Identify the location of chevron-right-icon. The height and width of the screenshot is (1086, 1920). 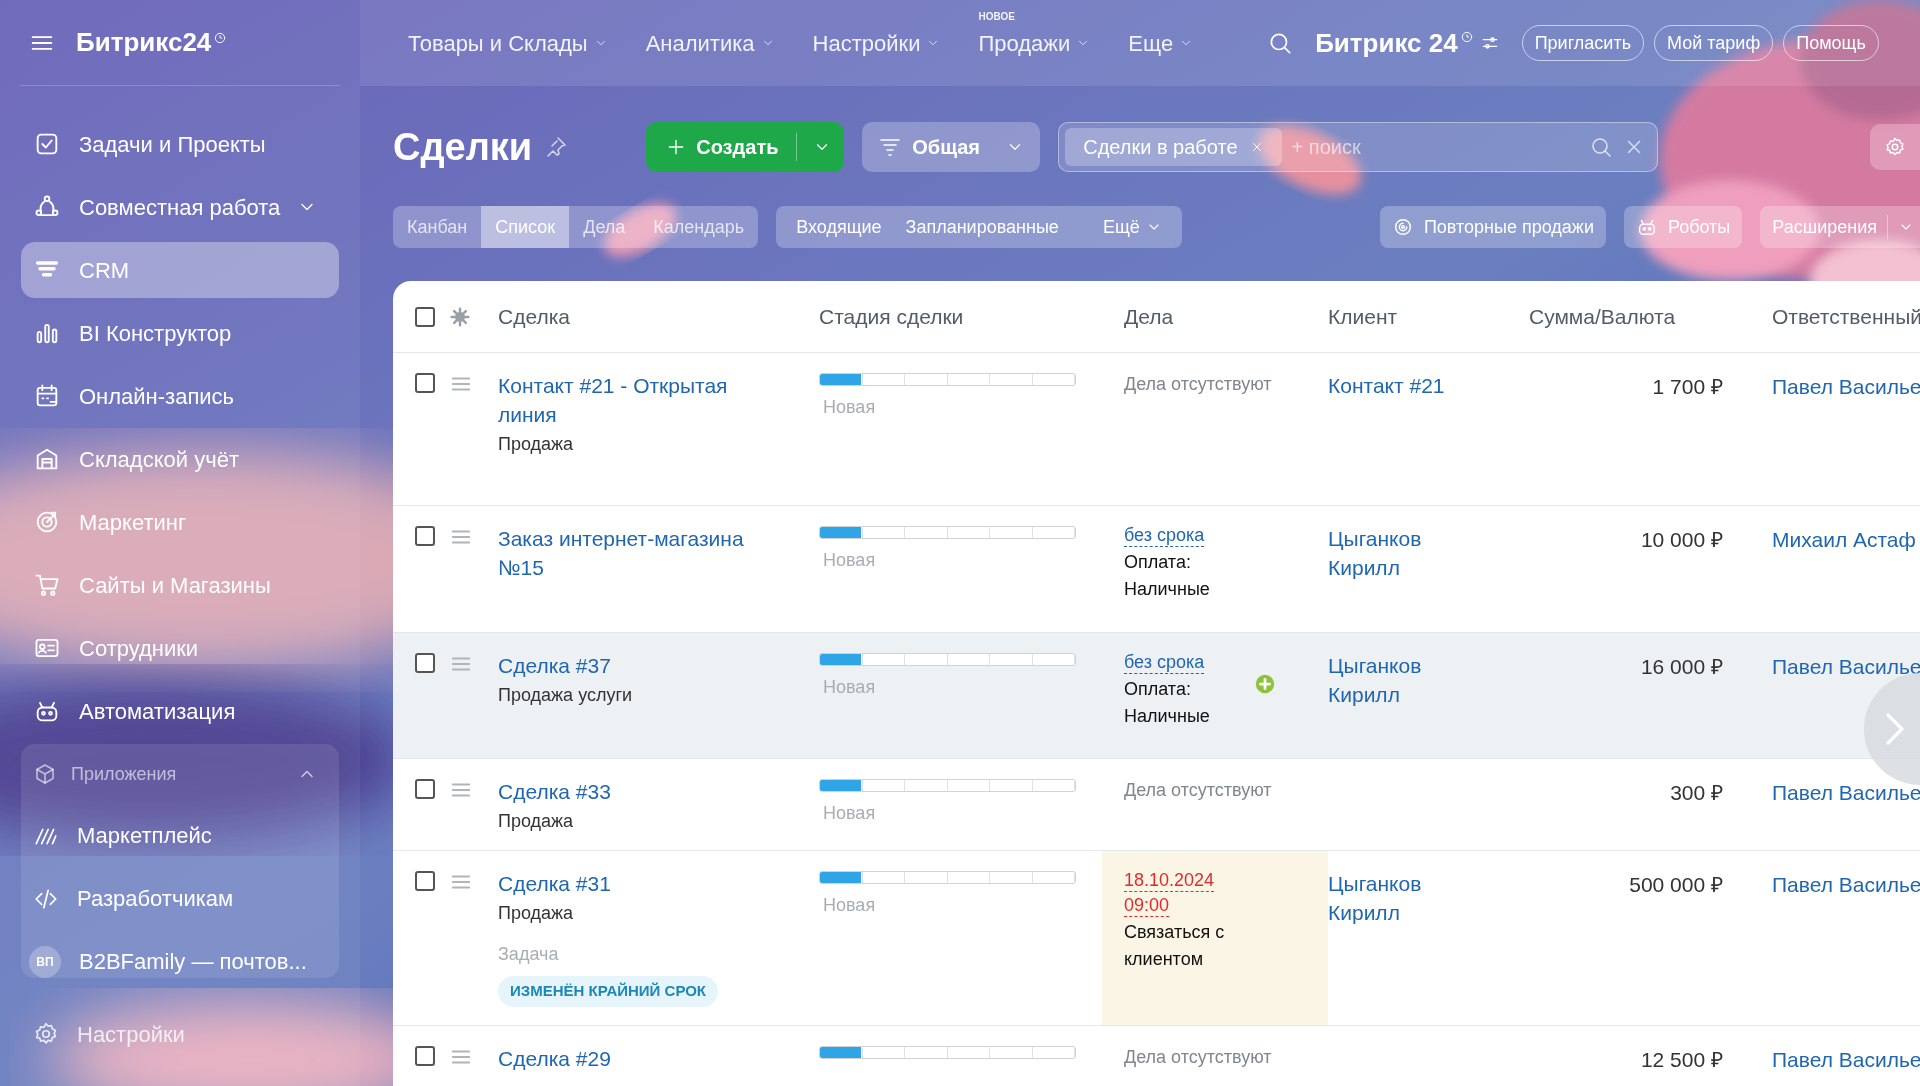
(1895, 729).